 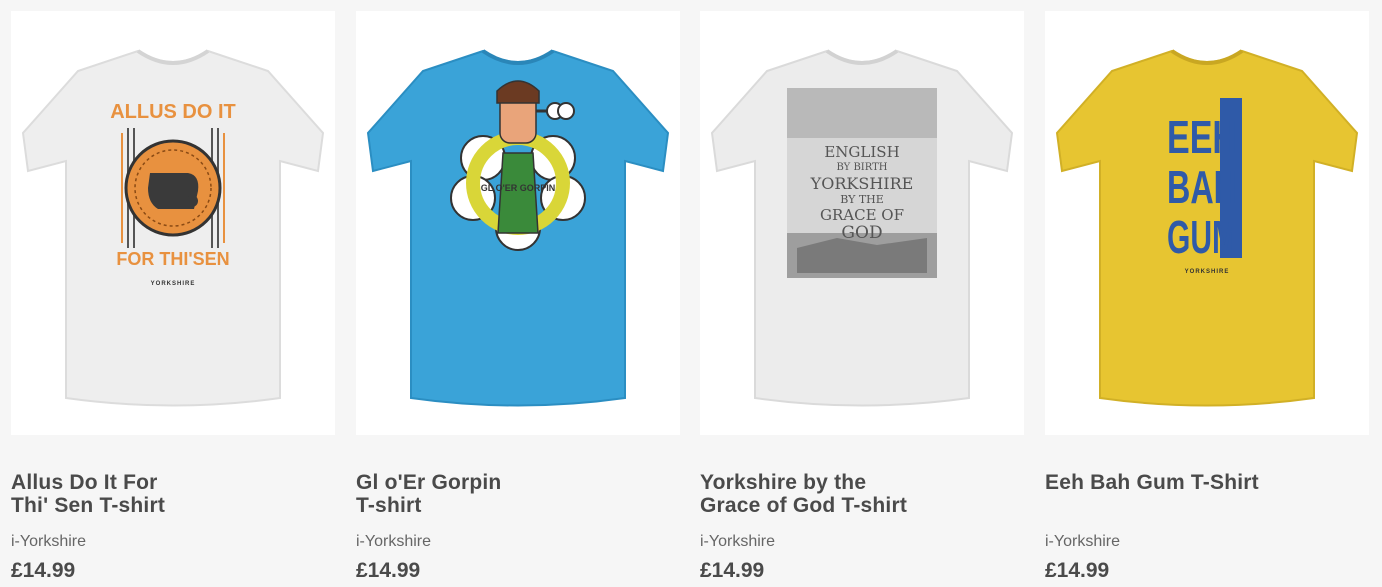 What do you see at coordinates (1202, 137) in the screenshot?
I see `svg-text: EEH` at bounding box center [1202, 137].